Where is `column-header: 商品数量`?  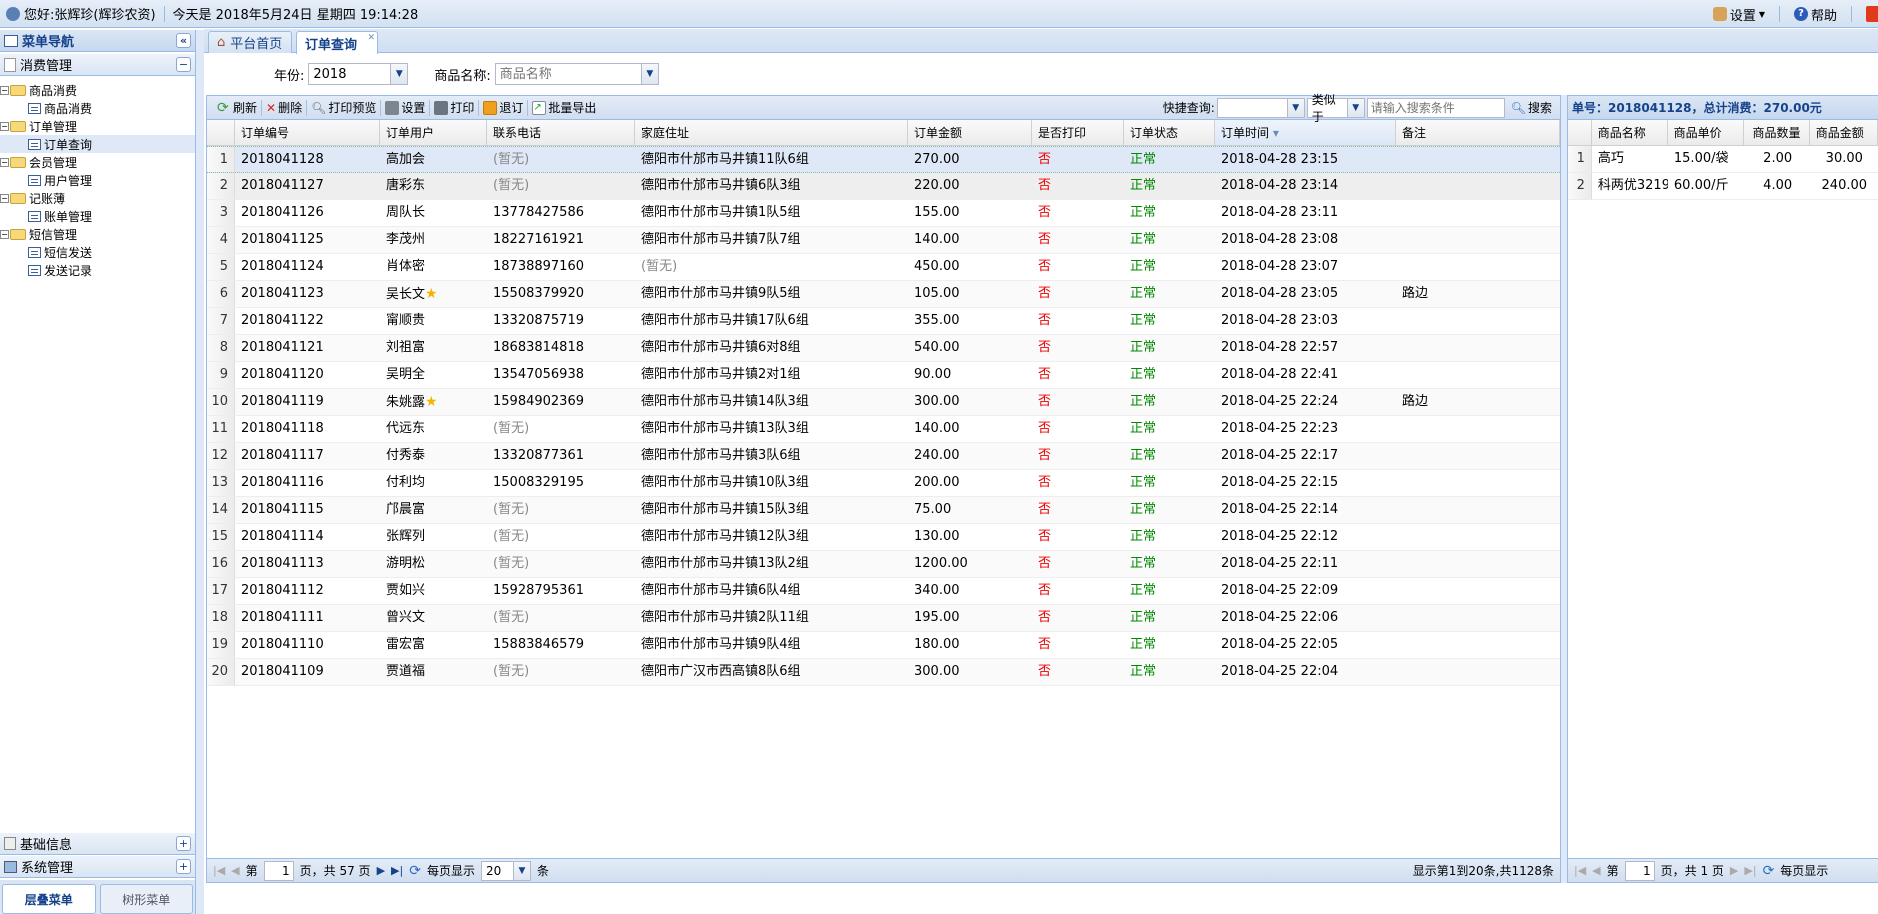 column-header: 商品数量 is located at coordinates (1777, 132).